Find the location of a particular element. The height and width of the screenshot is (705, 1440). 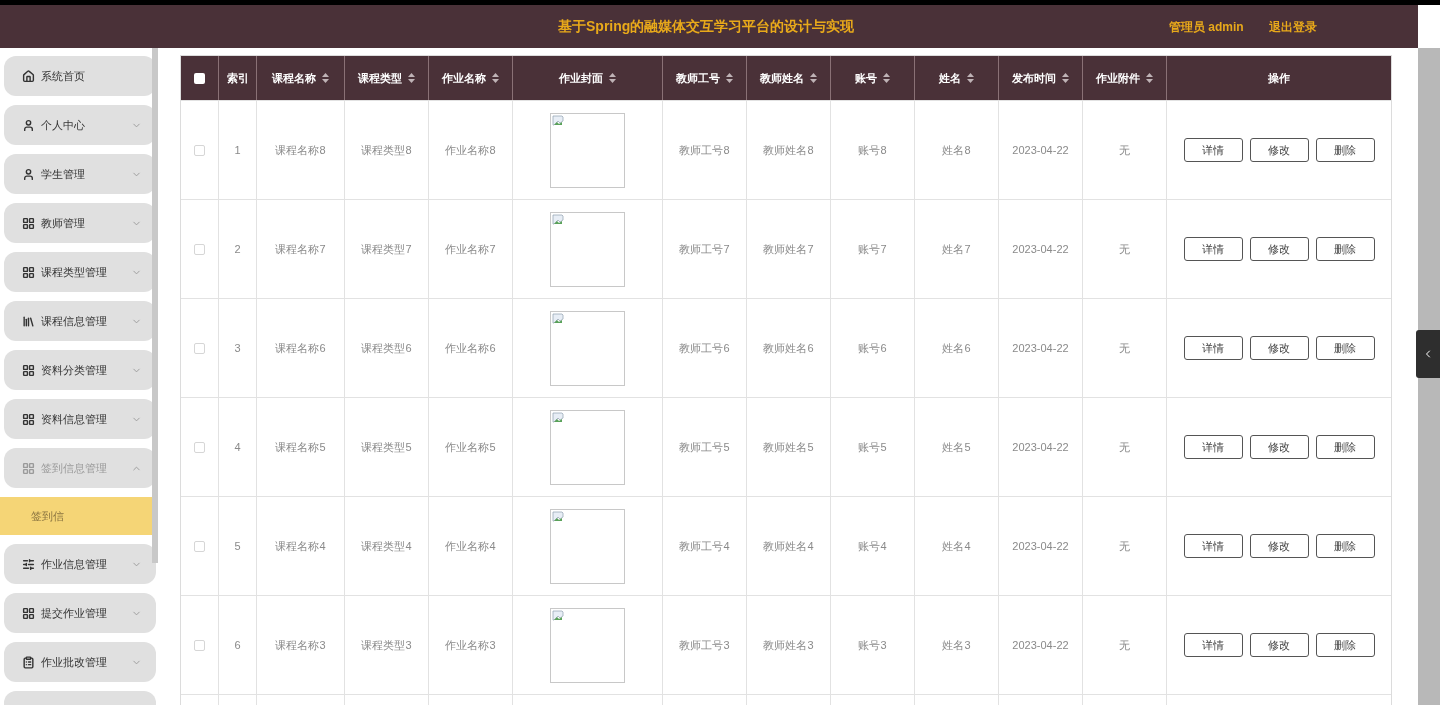

table-cell-text: 作业名称8 is located at coordinates (470, 150).